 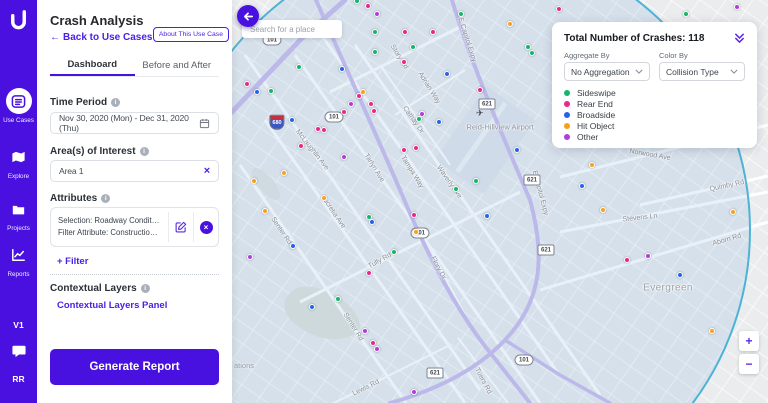 What do you see at coordinates (18, 23) in the screenshot?
I see `app-logo` at bounding box center [18, 23].